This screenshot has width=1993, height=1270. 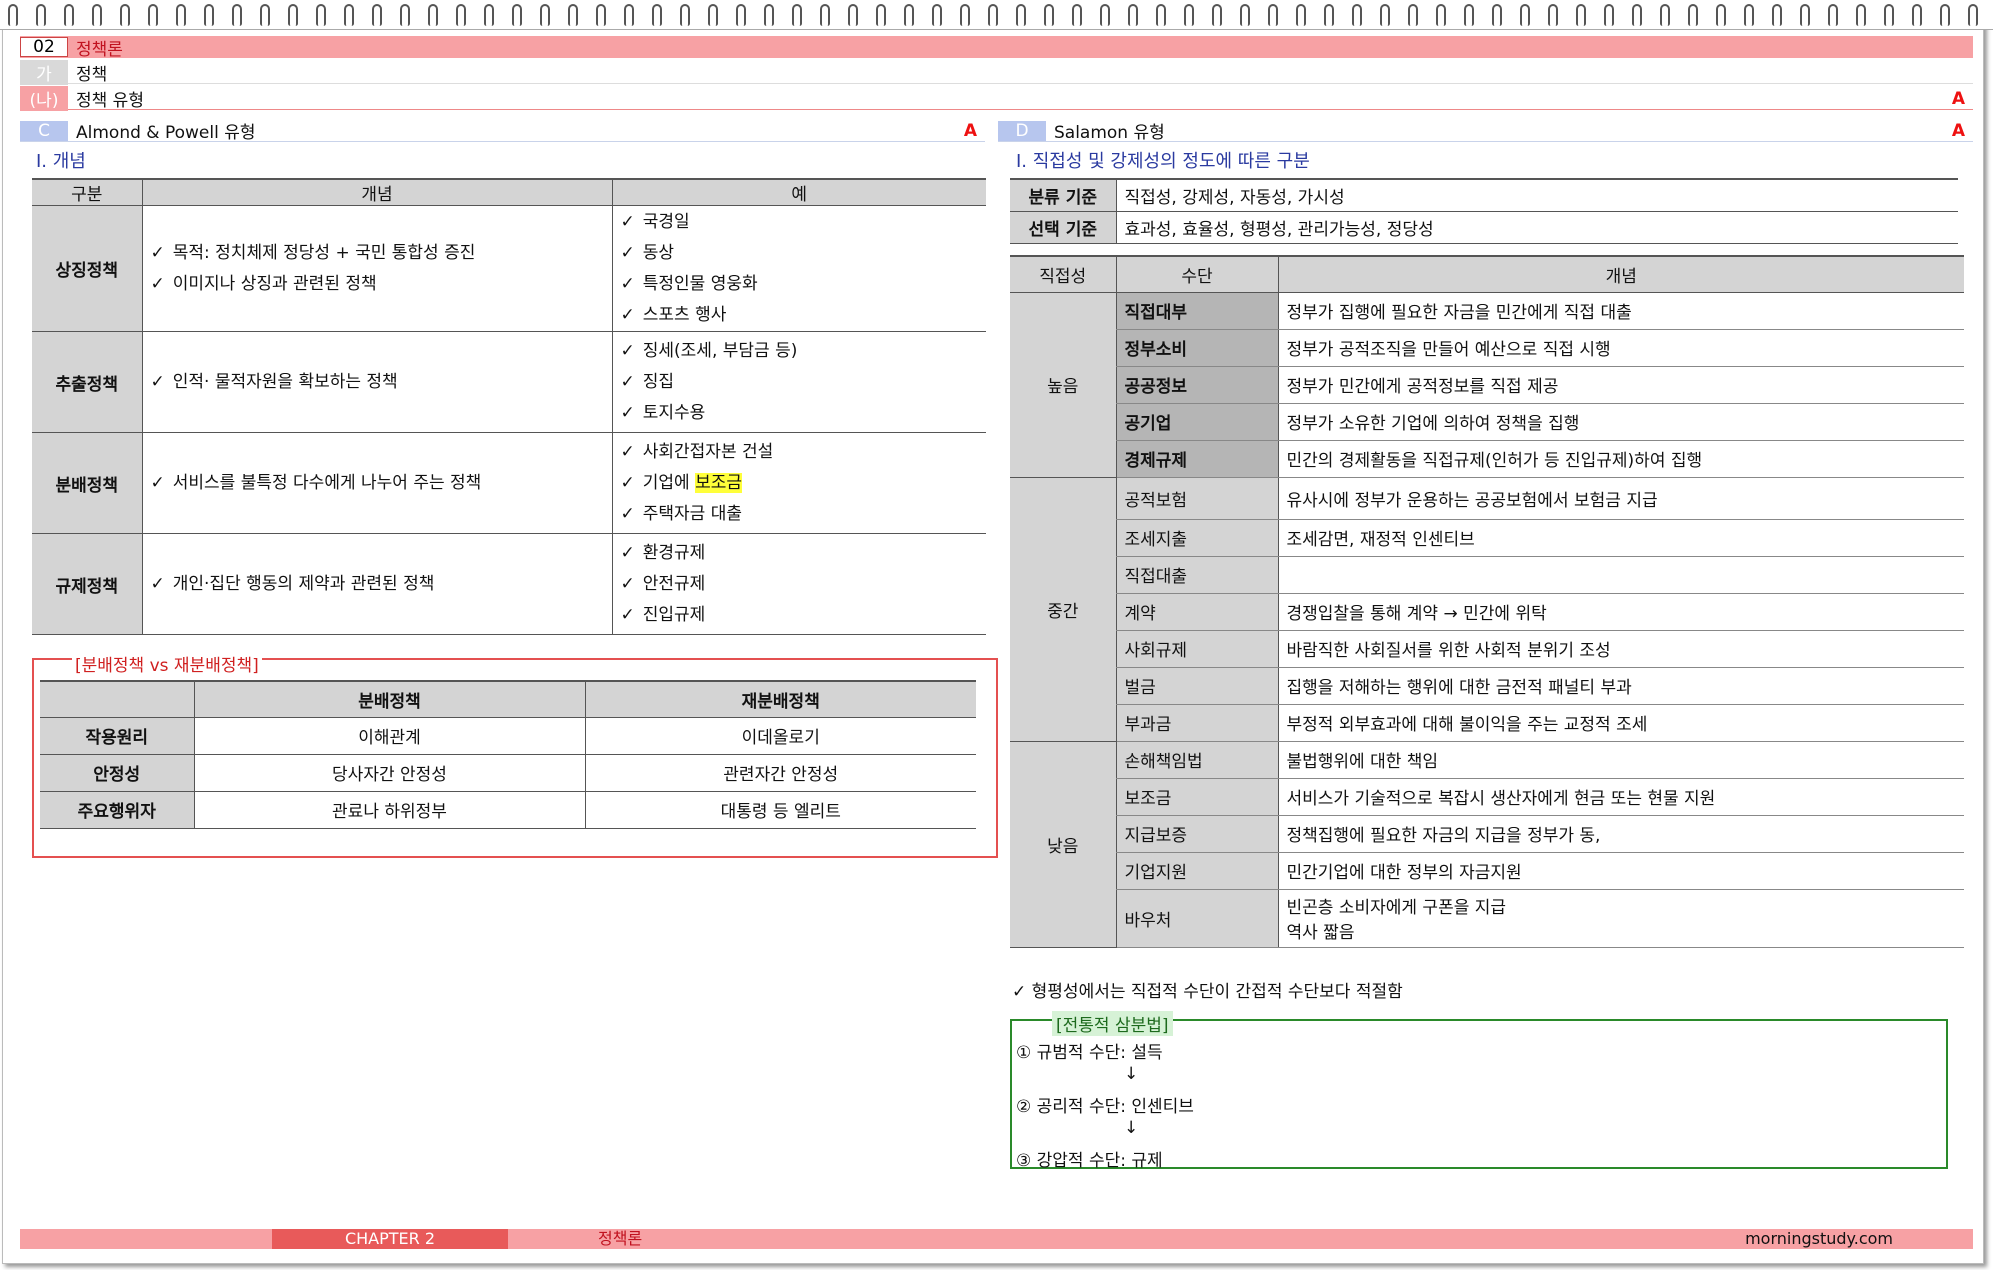 I want to click on column-header: 구분, so click(x=87, y=192).